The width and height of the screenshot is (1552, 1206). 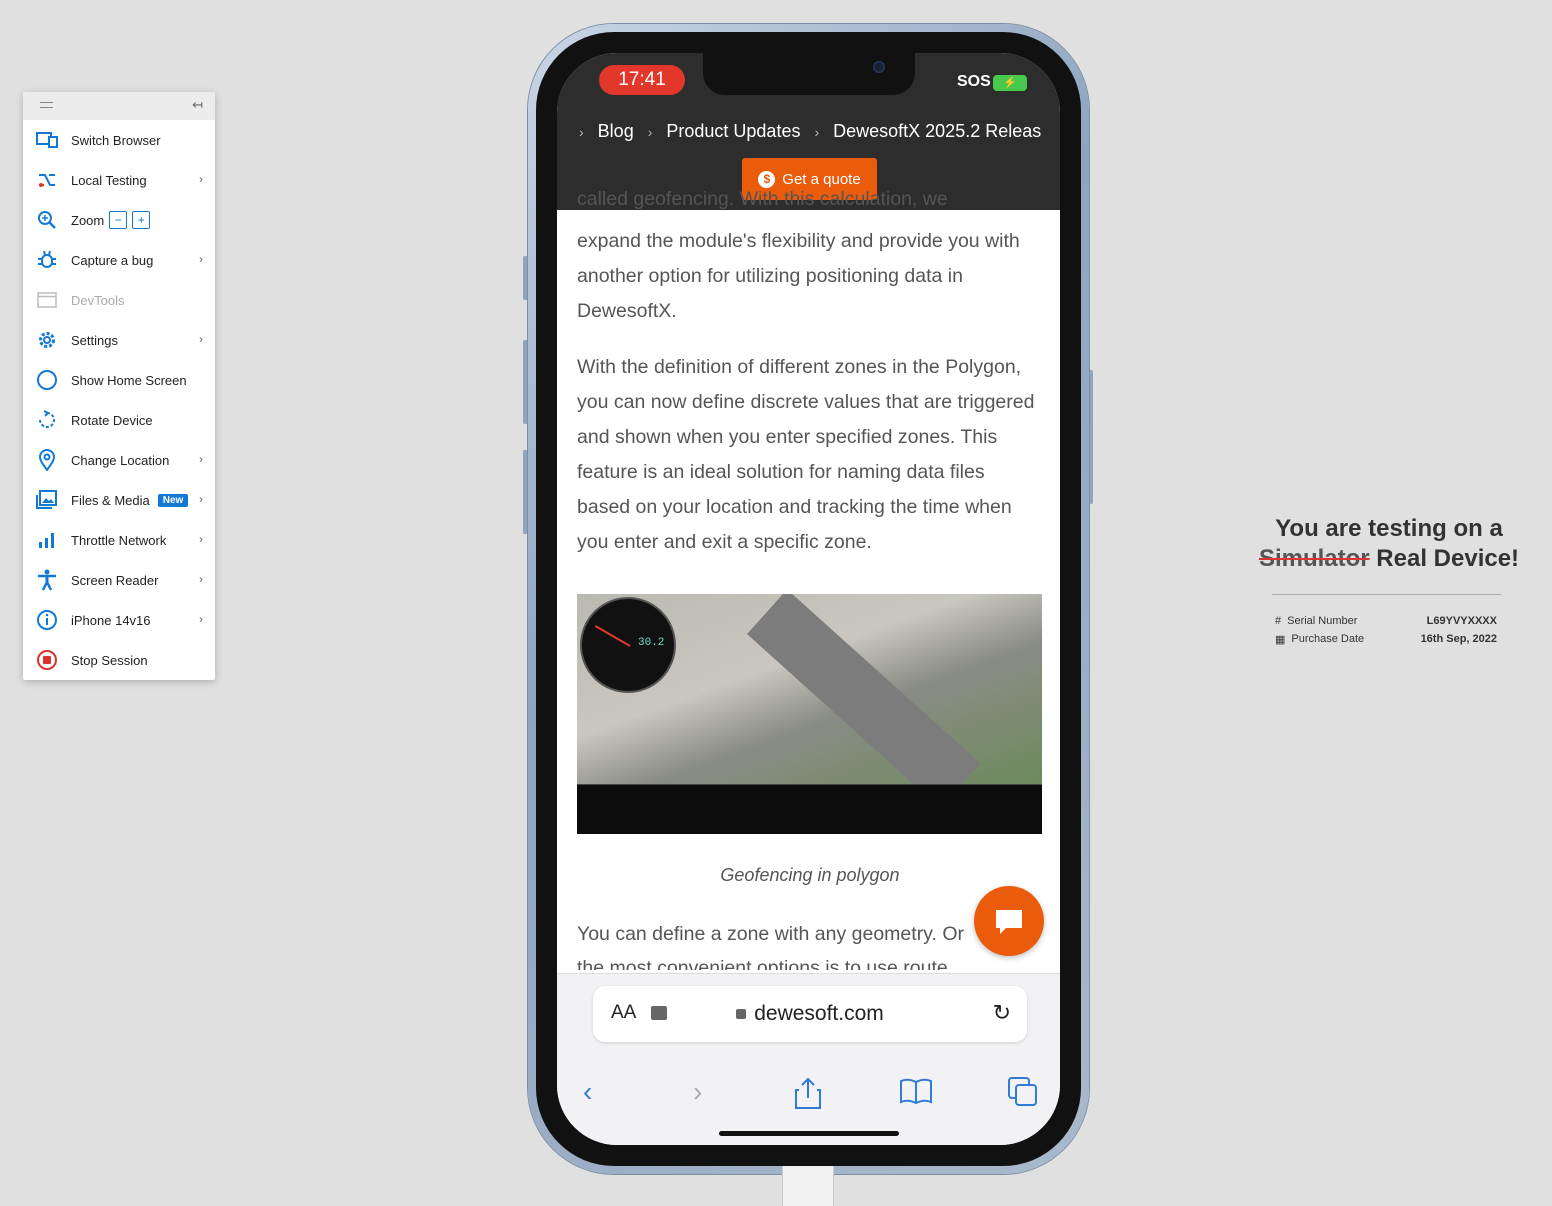 What do you see at coordinates (612, 636) in the screenshot?
I see `gauge-needle` at bounding box center [612, 636].